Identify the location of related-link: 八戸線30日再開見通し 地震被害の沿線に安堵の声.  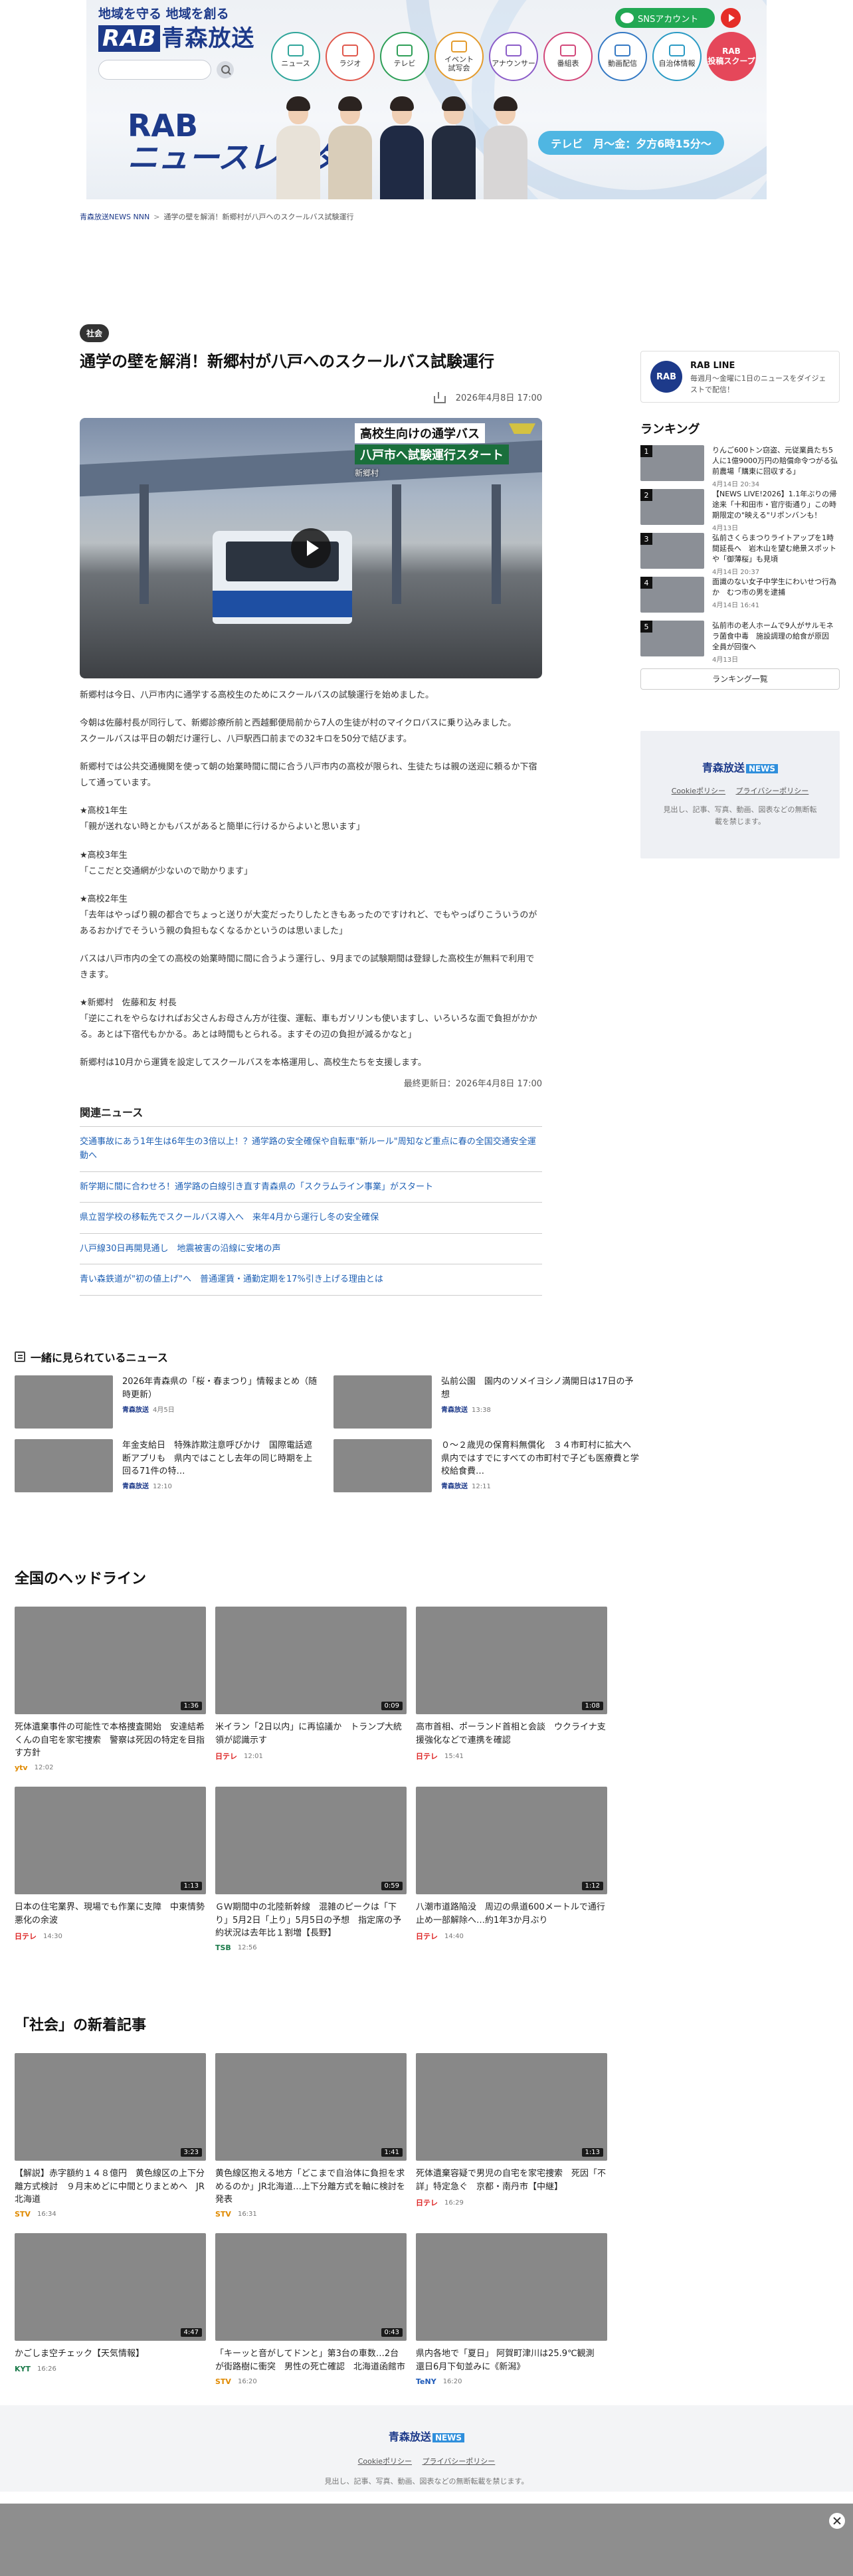
(311, 1250).